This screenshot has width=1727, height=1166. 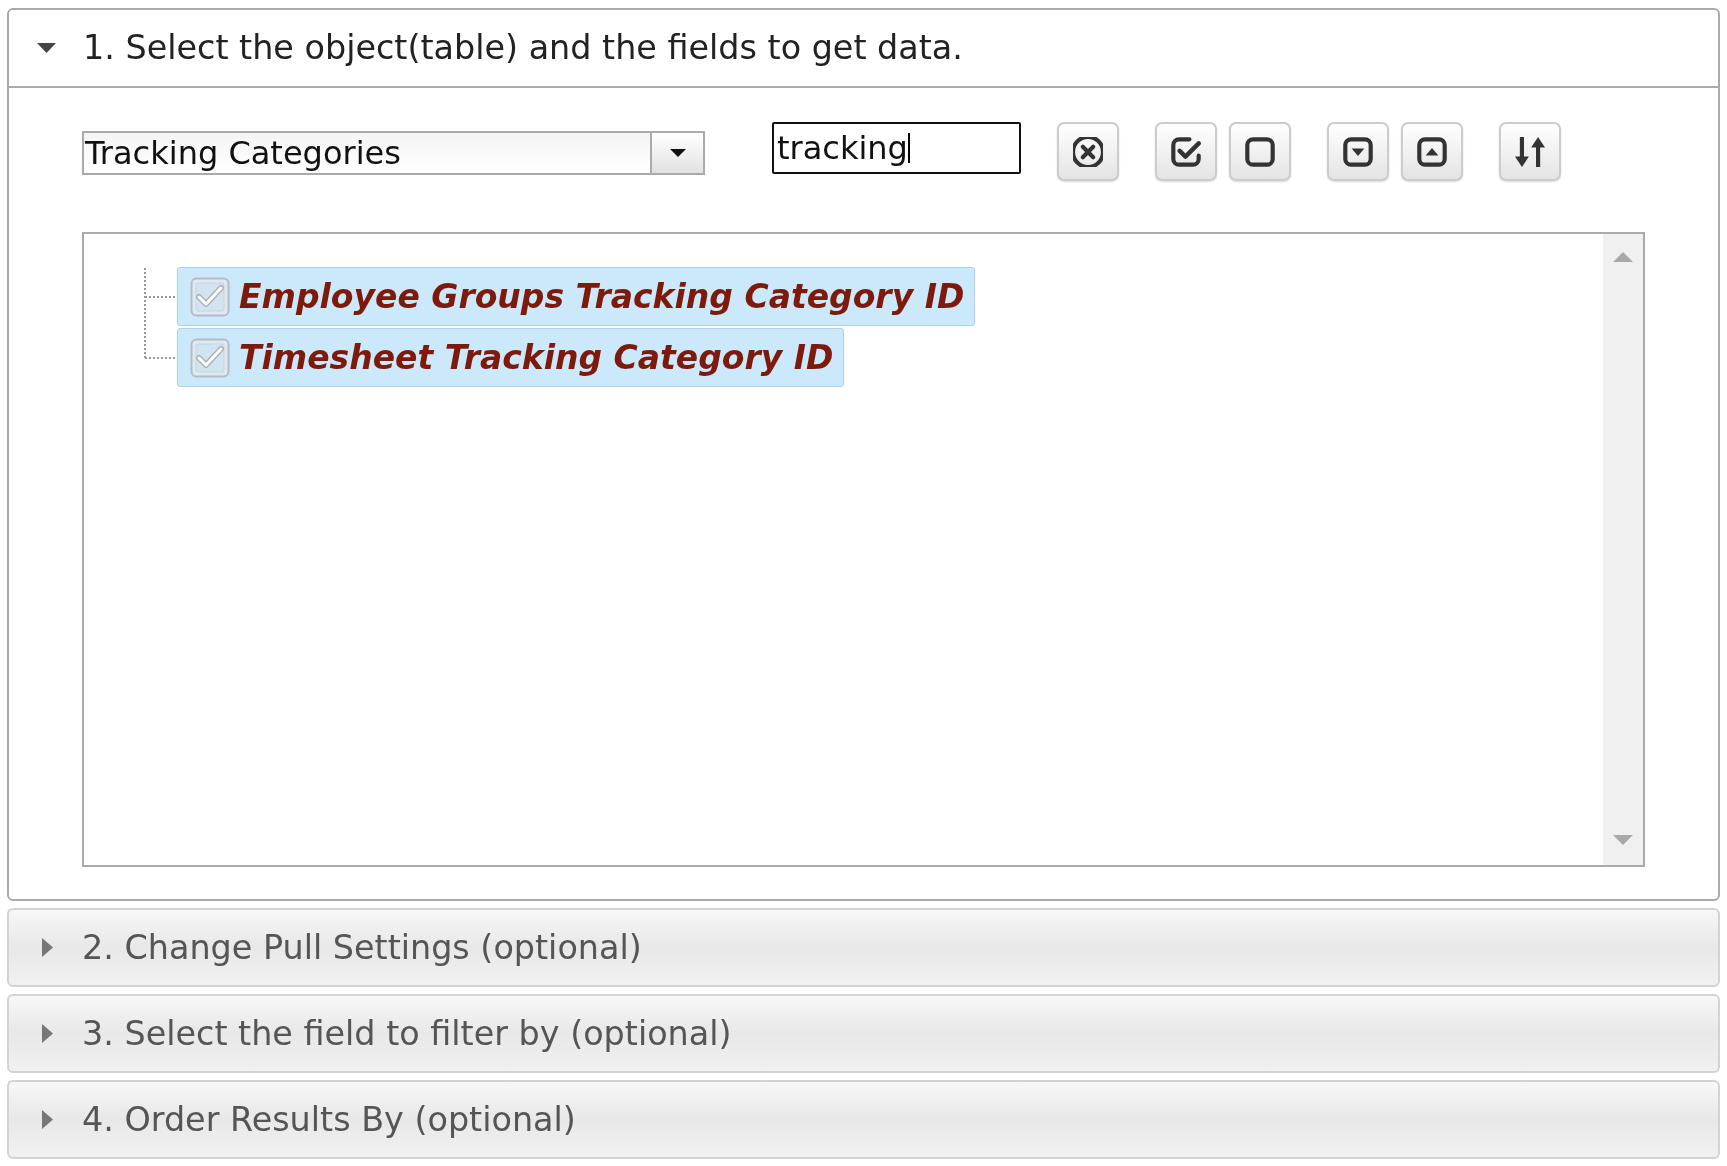 What do you see at coordinates (393, 153) in the screenshot?
I see `object-dropdown: Tracking Categories` at bounding box center [393, 153].